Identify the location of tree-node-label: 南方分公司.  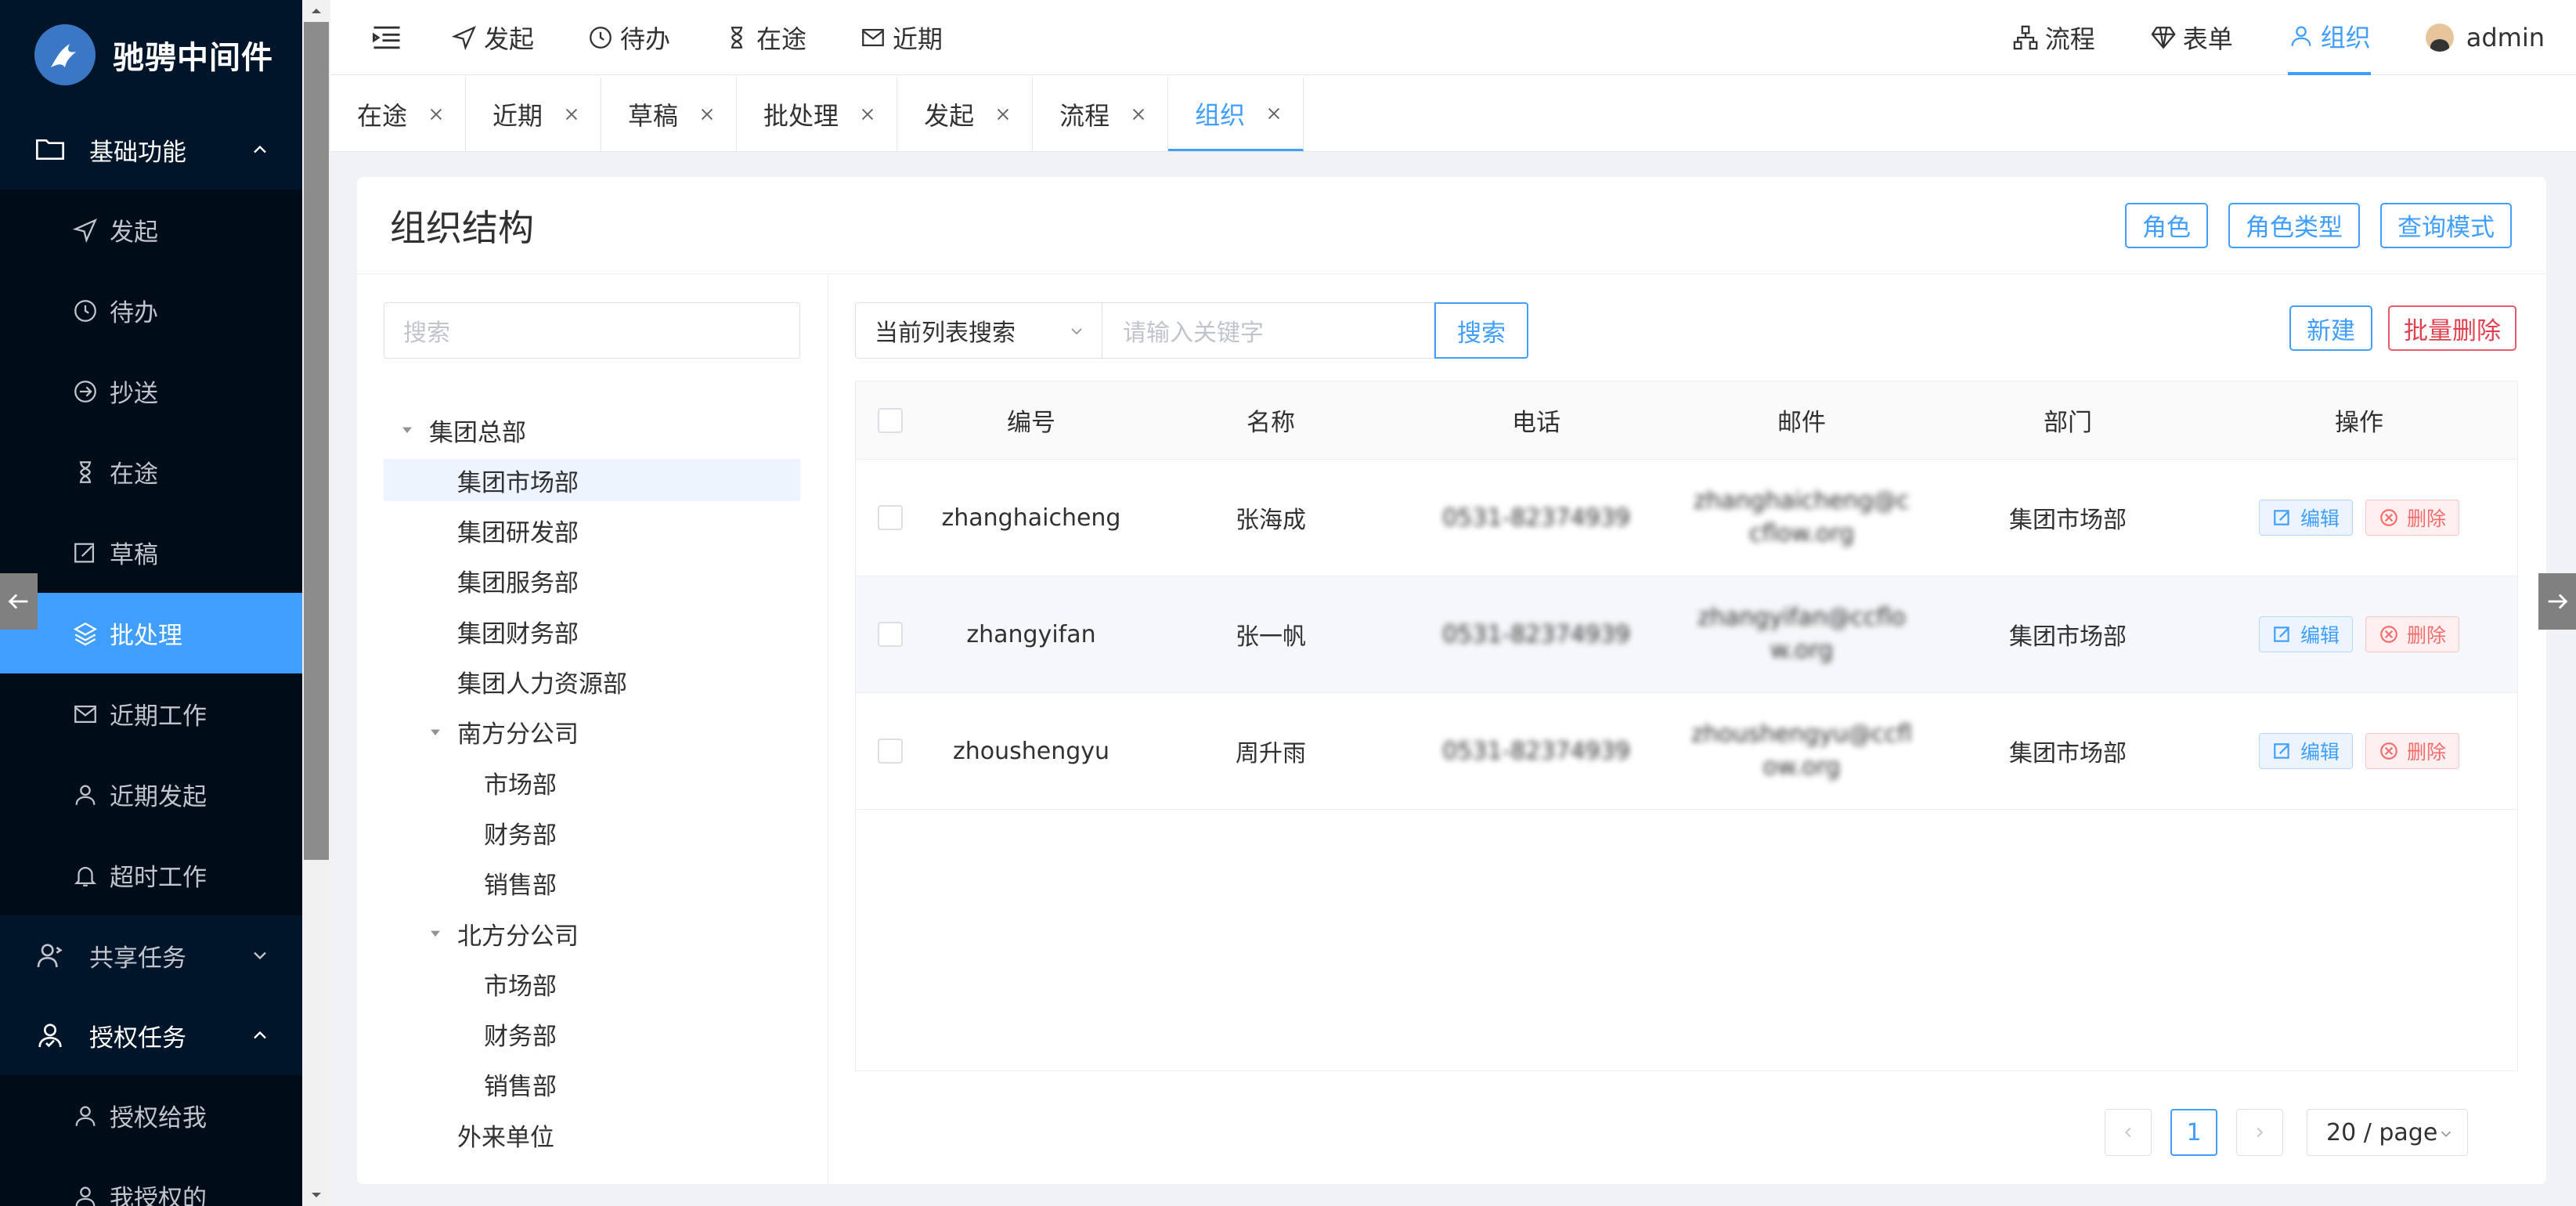
(518, 734).